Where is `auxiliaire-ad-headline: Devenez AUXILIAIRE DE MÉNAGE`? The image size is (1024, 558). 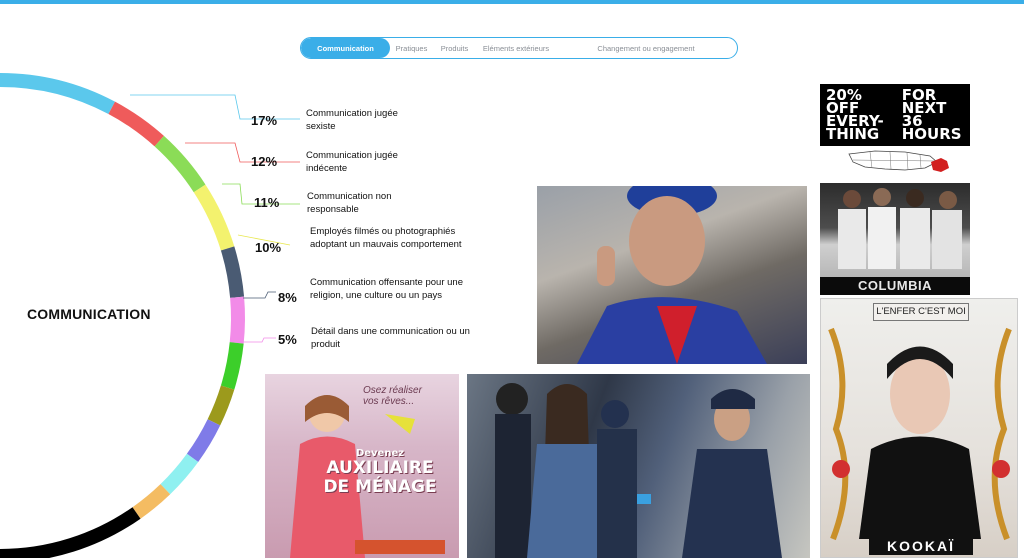
auxiliaire-ad-headline: Devenez AUXILIAIRE DE MÉNAGE is located at coordinates (380, 472).